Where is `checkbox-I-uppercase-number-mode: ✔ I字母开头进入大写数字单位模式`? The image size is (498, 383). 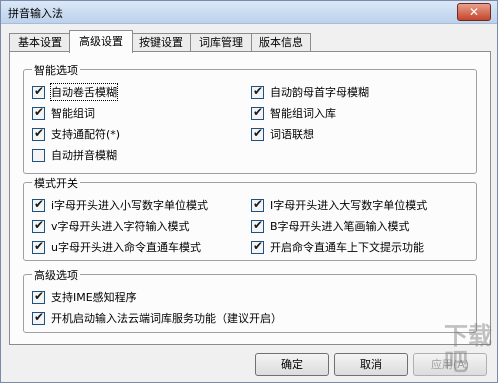
checkbox-I-uppercase-number-mode: ✔ I字母开头进入大写数字单位模式 is located at coordinates (339, 205).